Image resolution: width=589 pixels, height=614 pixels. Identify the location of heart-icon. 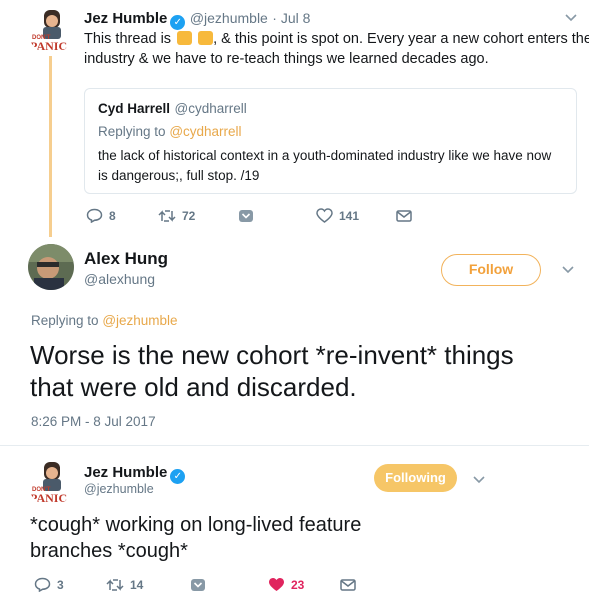
(324, 215).